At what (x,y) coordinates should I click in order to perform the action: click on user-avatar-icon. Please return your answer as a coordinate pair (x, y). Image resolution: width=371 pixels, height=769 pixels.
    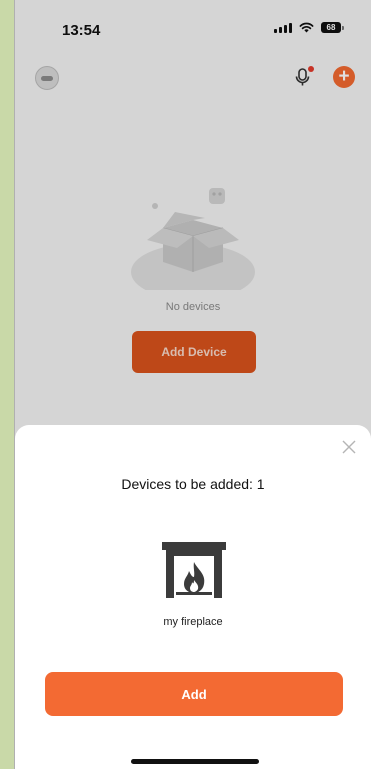
    Looking at the image, I should click on (47, 78).